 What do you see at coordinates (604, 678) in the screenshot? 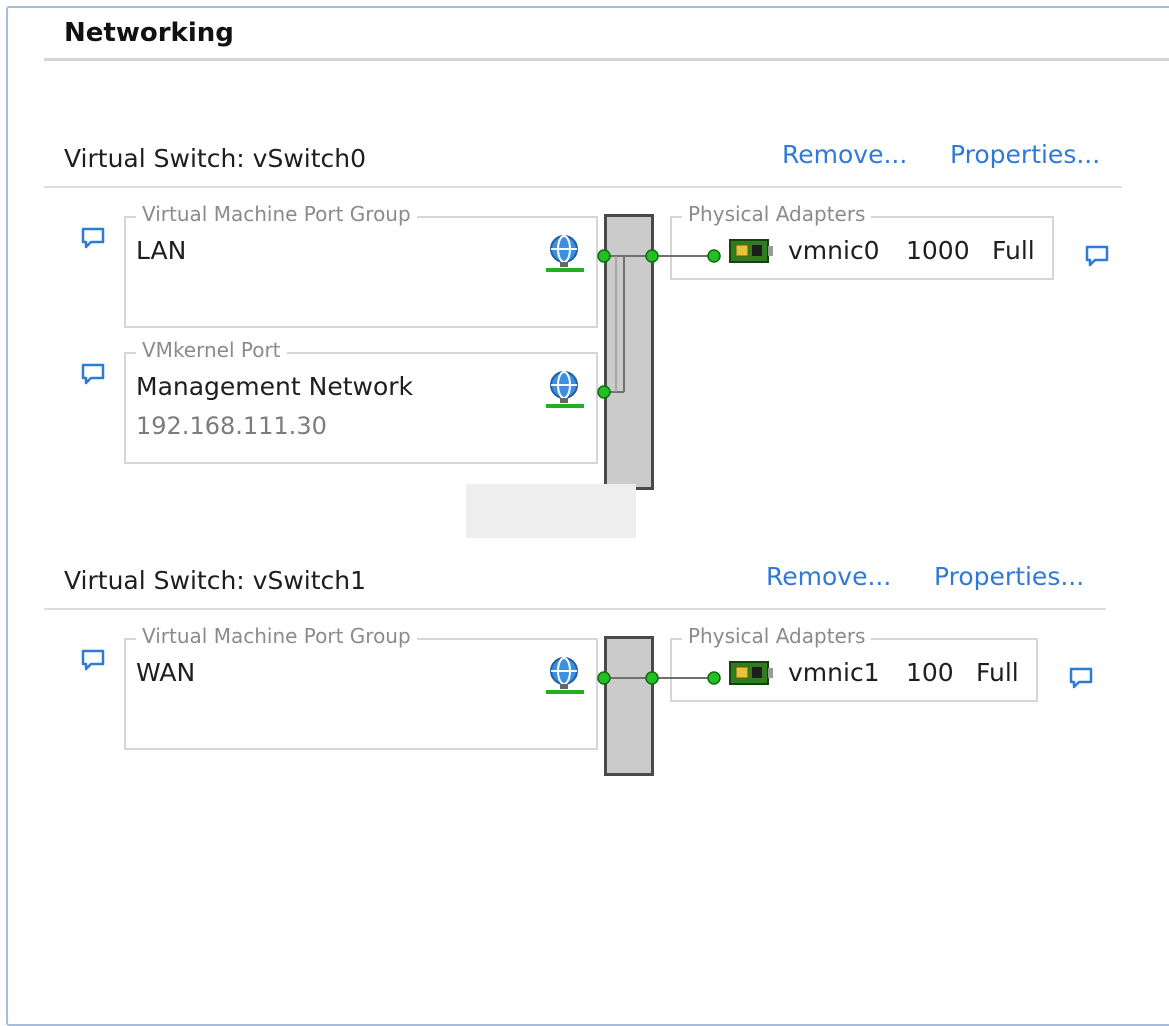
I see `wan-connector-dot` at bounding box center [604, 678].